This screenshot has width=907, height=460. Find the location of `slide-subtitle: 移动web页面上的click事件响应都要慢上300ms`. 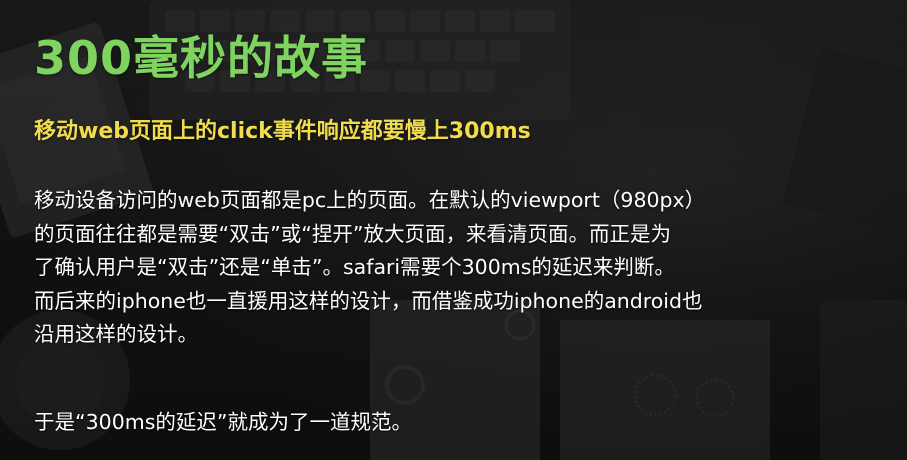

slide-subtitle: 移动web页面上的click事件响应都要慢上300ms is located at coordinates (282, 131).